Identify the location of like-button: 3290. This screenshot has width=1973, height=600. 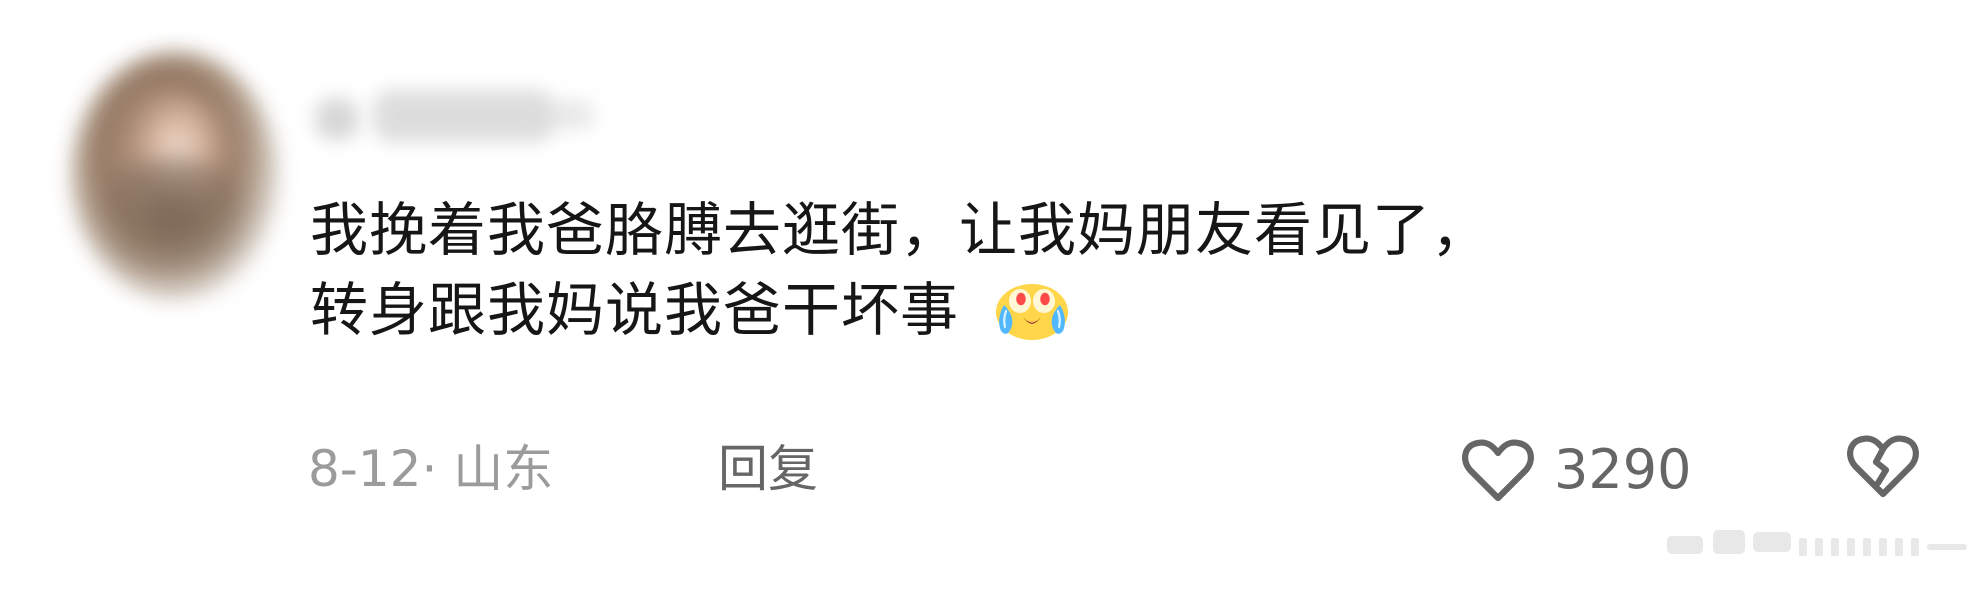
(1574, 470).